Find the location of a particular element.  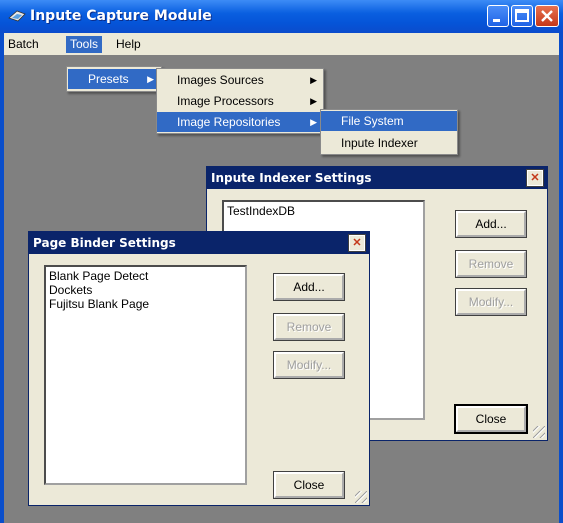

indexer-remove-button: Remove is located at coordinates (491, 264).